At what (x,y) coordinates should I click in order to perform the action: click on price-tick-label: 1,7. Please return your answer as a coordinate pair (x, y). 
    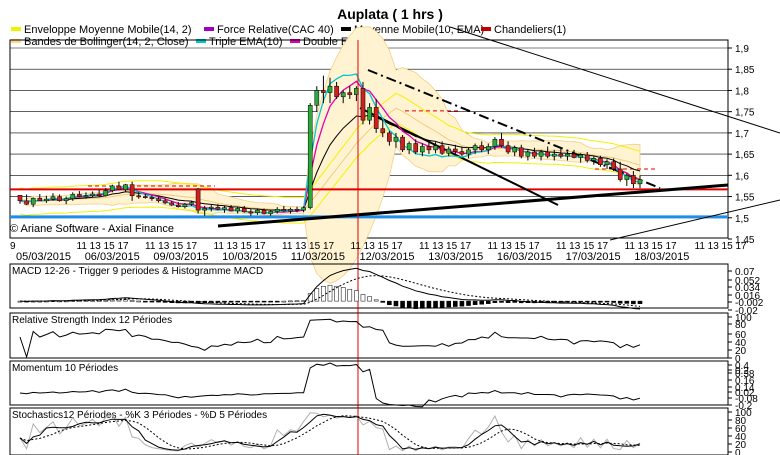
    Looking at the image, I should click on (742, 134).